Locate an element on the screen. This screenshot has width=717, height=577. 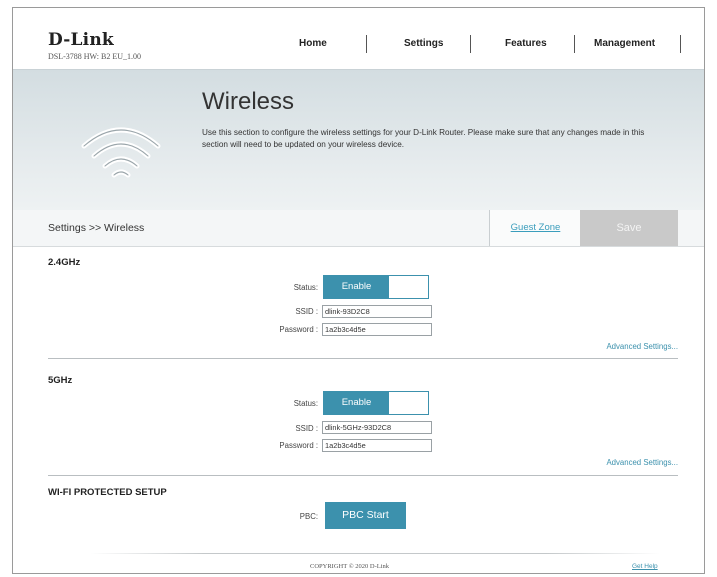
brand: D-Link DSL-3788 HW: B2 EU_1.00 is located at coordinates (94, 45).